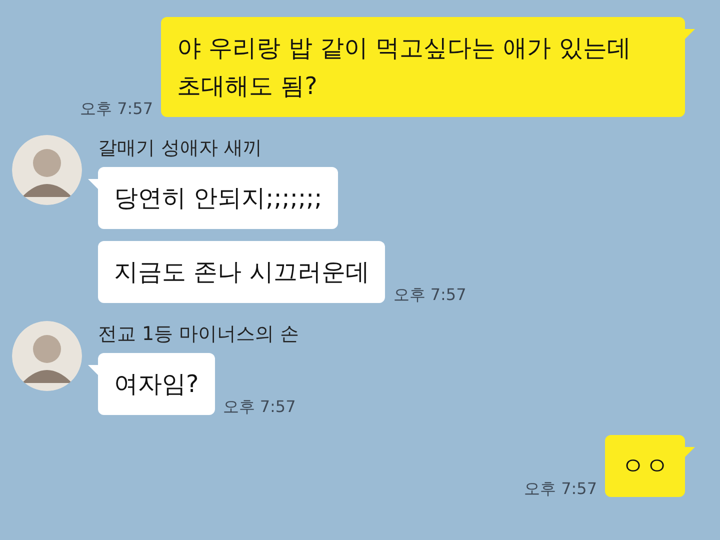 Image resolution: width=720 pixels, height=540 pixels. What do you see at coordinates (242, 271) in the screenshot?
I see `message-bubble: 지금도 존나 시끄러운데` at bounding box center [242, 271].